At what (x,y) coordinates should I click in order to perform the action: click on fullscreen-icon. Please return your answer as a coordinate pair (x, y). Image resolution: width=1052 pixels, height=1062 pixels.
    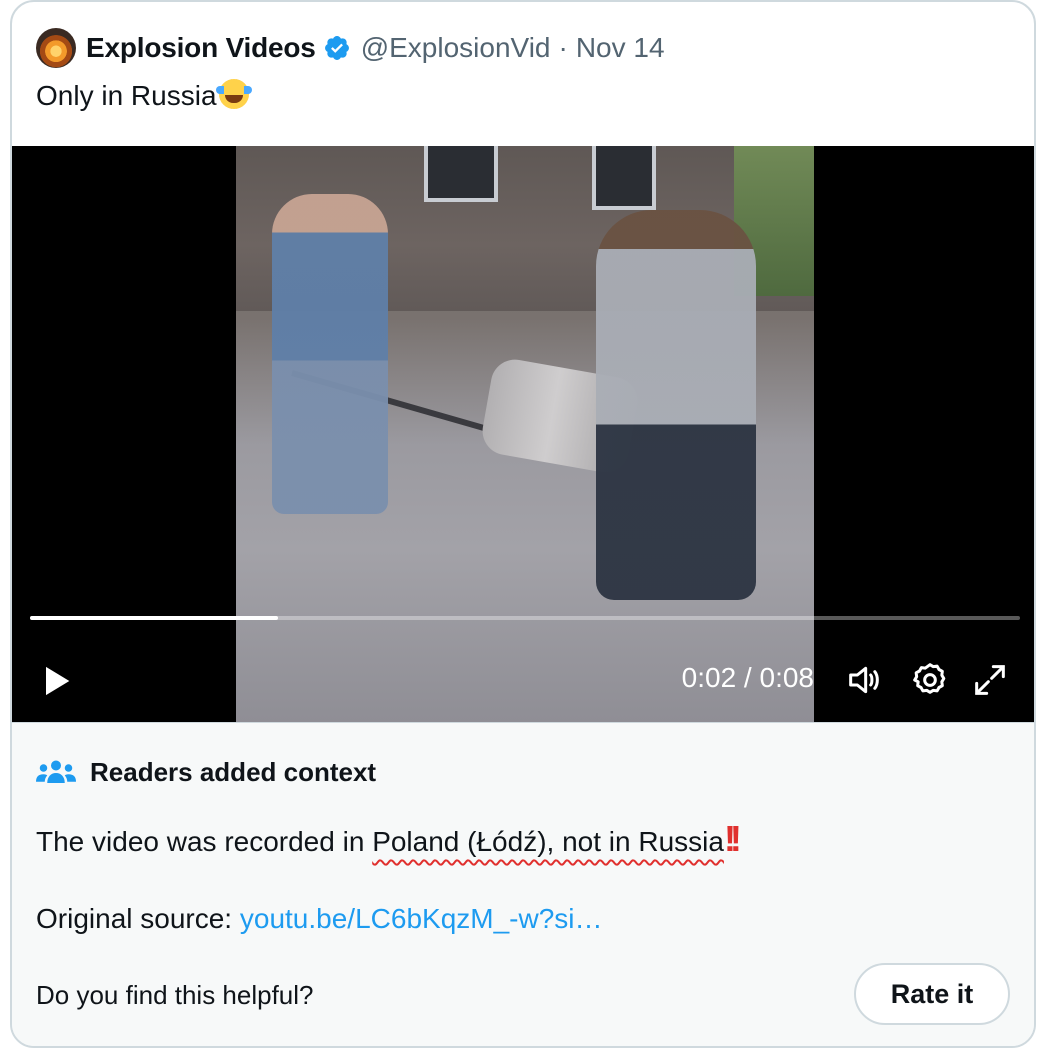
    Looking at the image, I should click on (990, 680).